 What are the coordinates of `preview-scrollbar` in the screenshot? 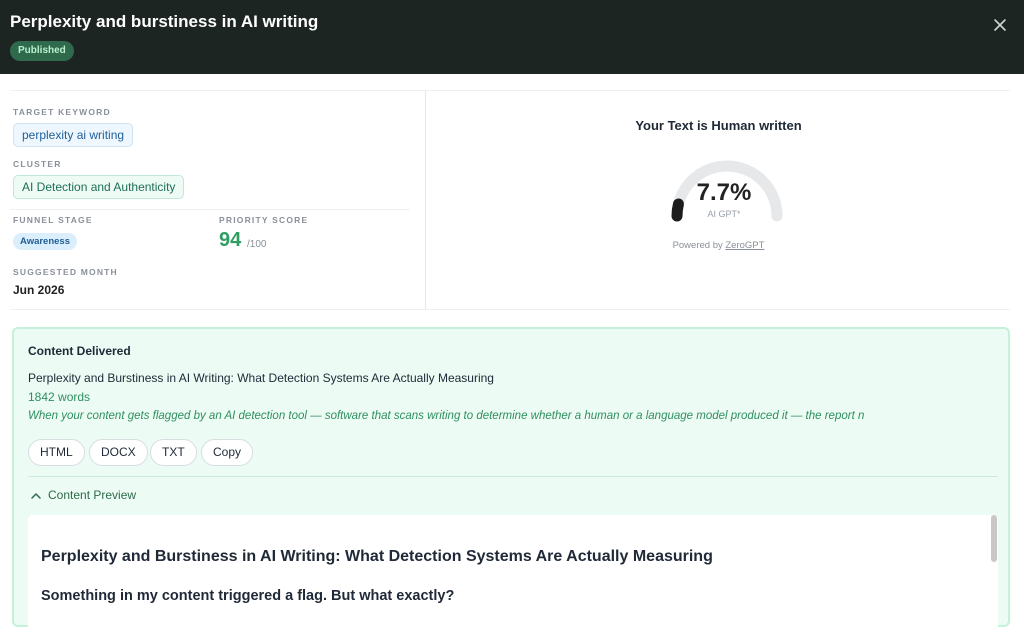 It's located at (994, 538).